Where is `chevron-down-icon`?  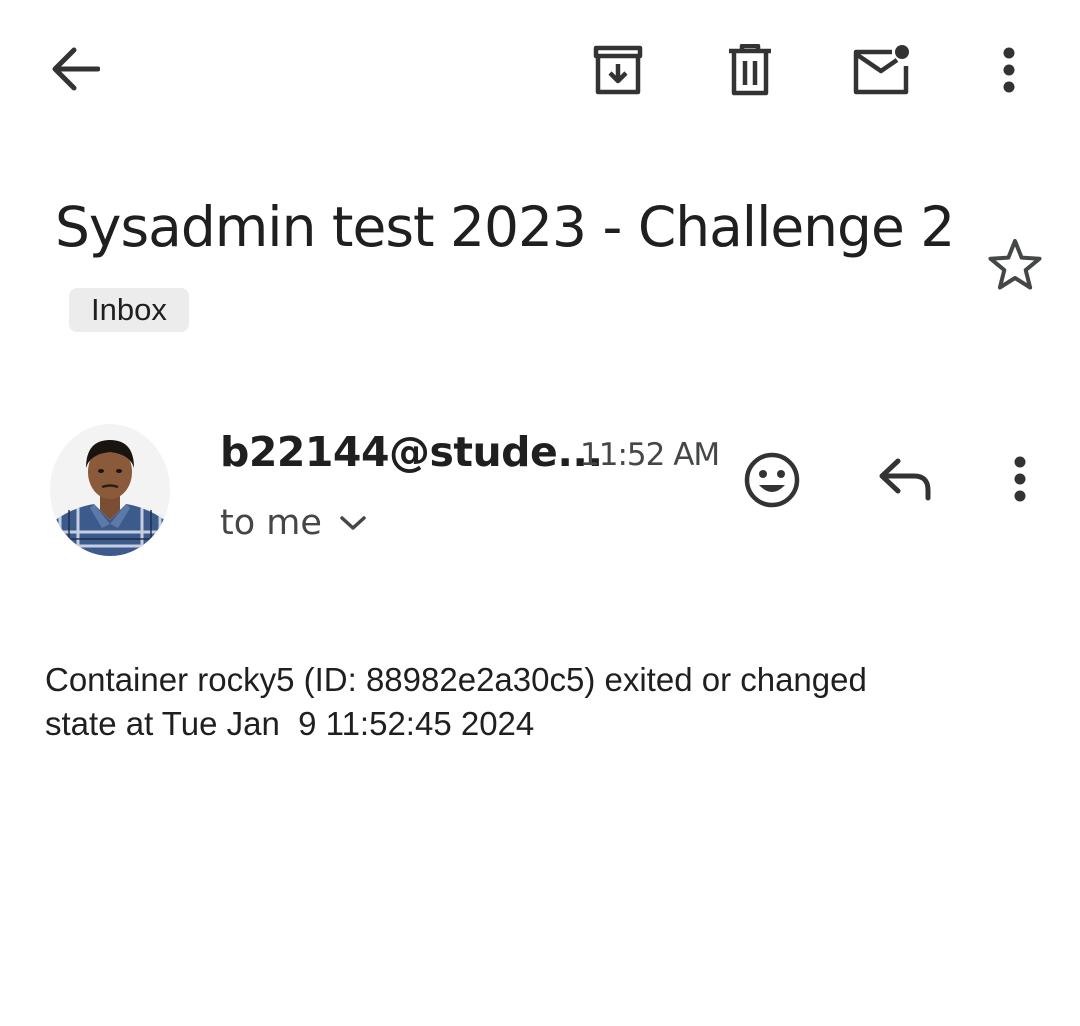 chevron-down-icon is located at coordinates (353, 523).